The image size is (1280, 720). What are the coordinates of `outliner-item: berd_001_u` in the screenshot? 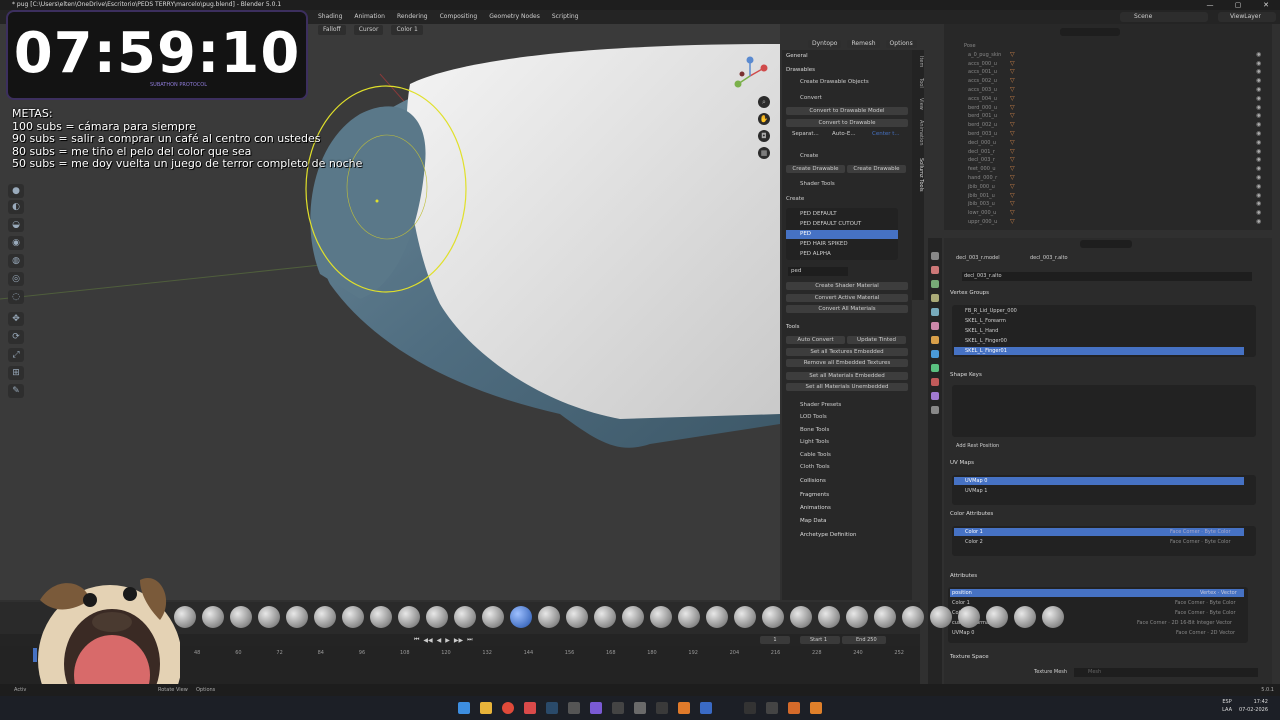 It's located at (982, 116).